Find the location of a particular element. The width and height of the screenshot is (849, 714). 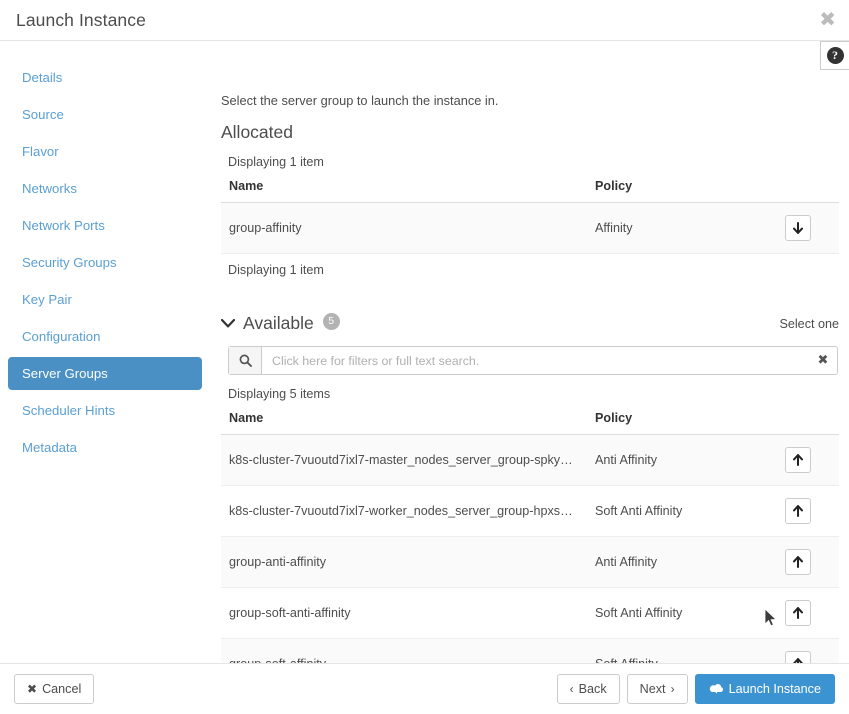

modal-footer: ✖ Cancel ‹ Back Next › Launch Instance is located at coordinates (424, 688).